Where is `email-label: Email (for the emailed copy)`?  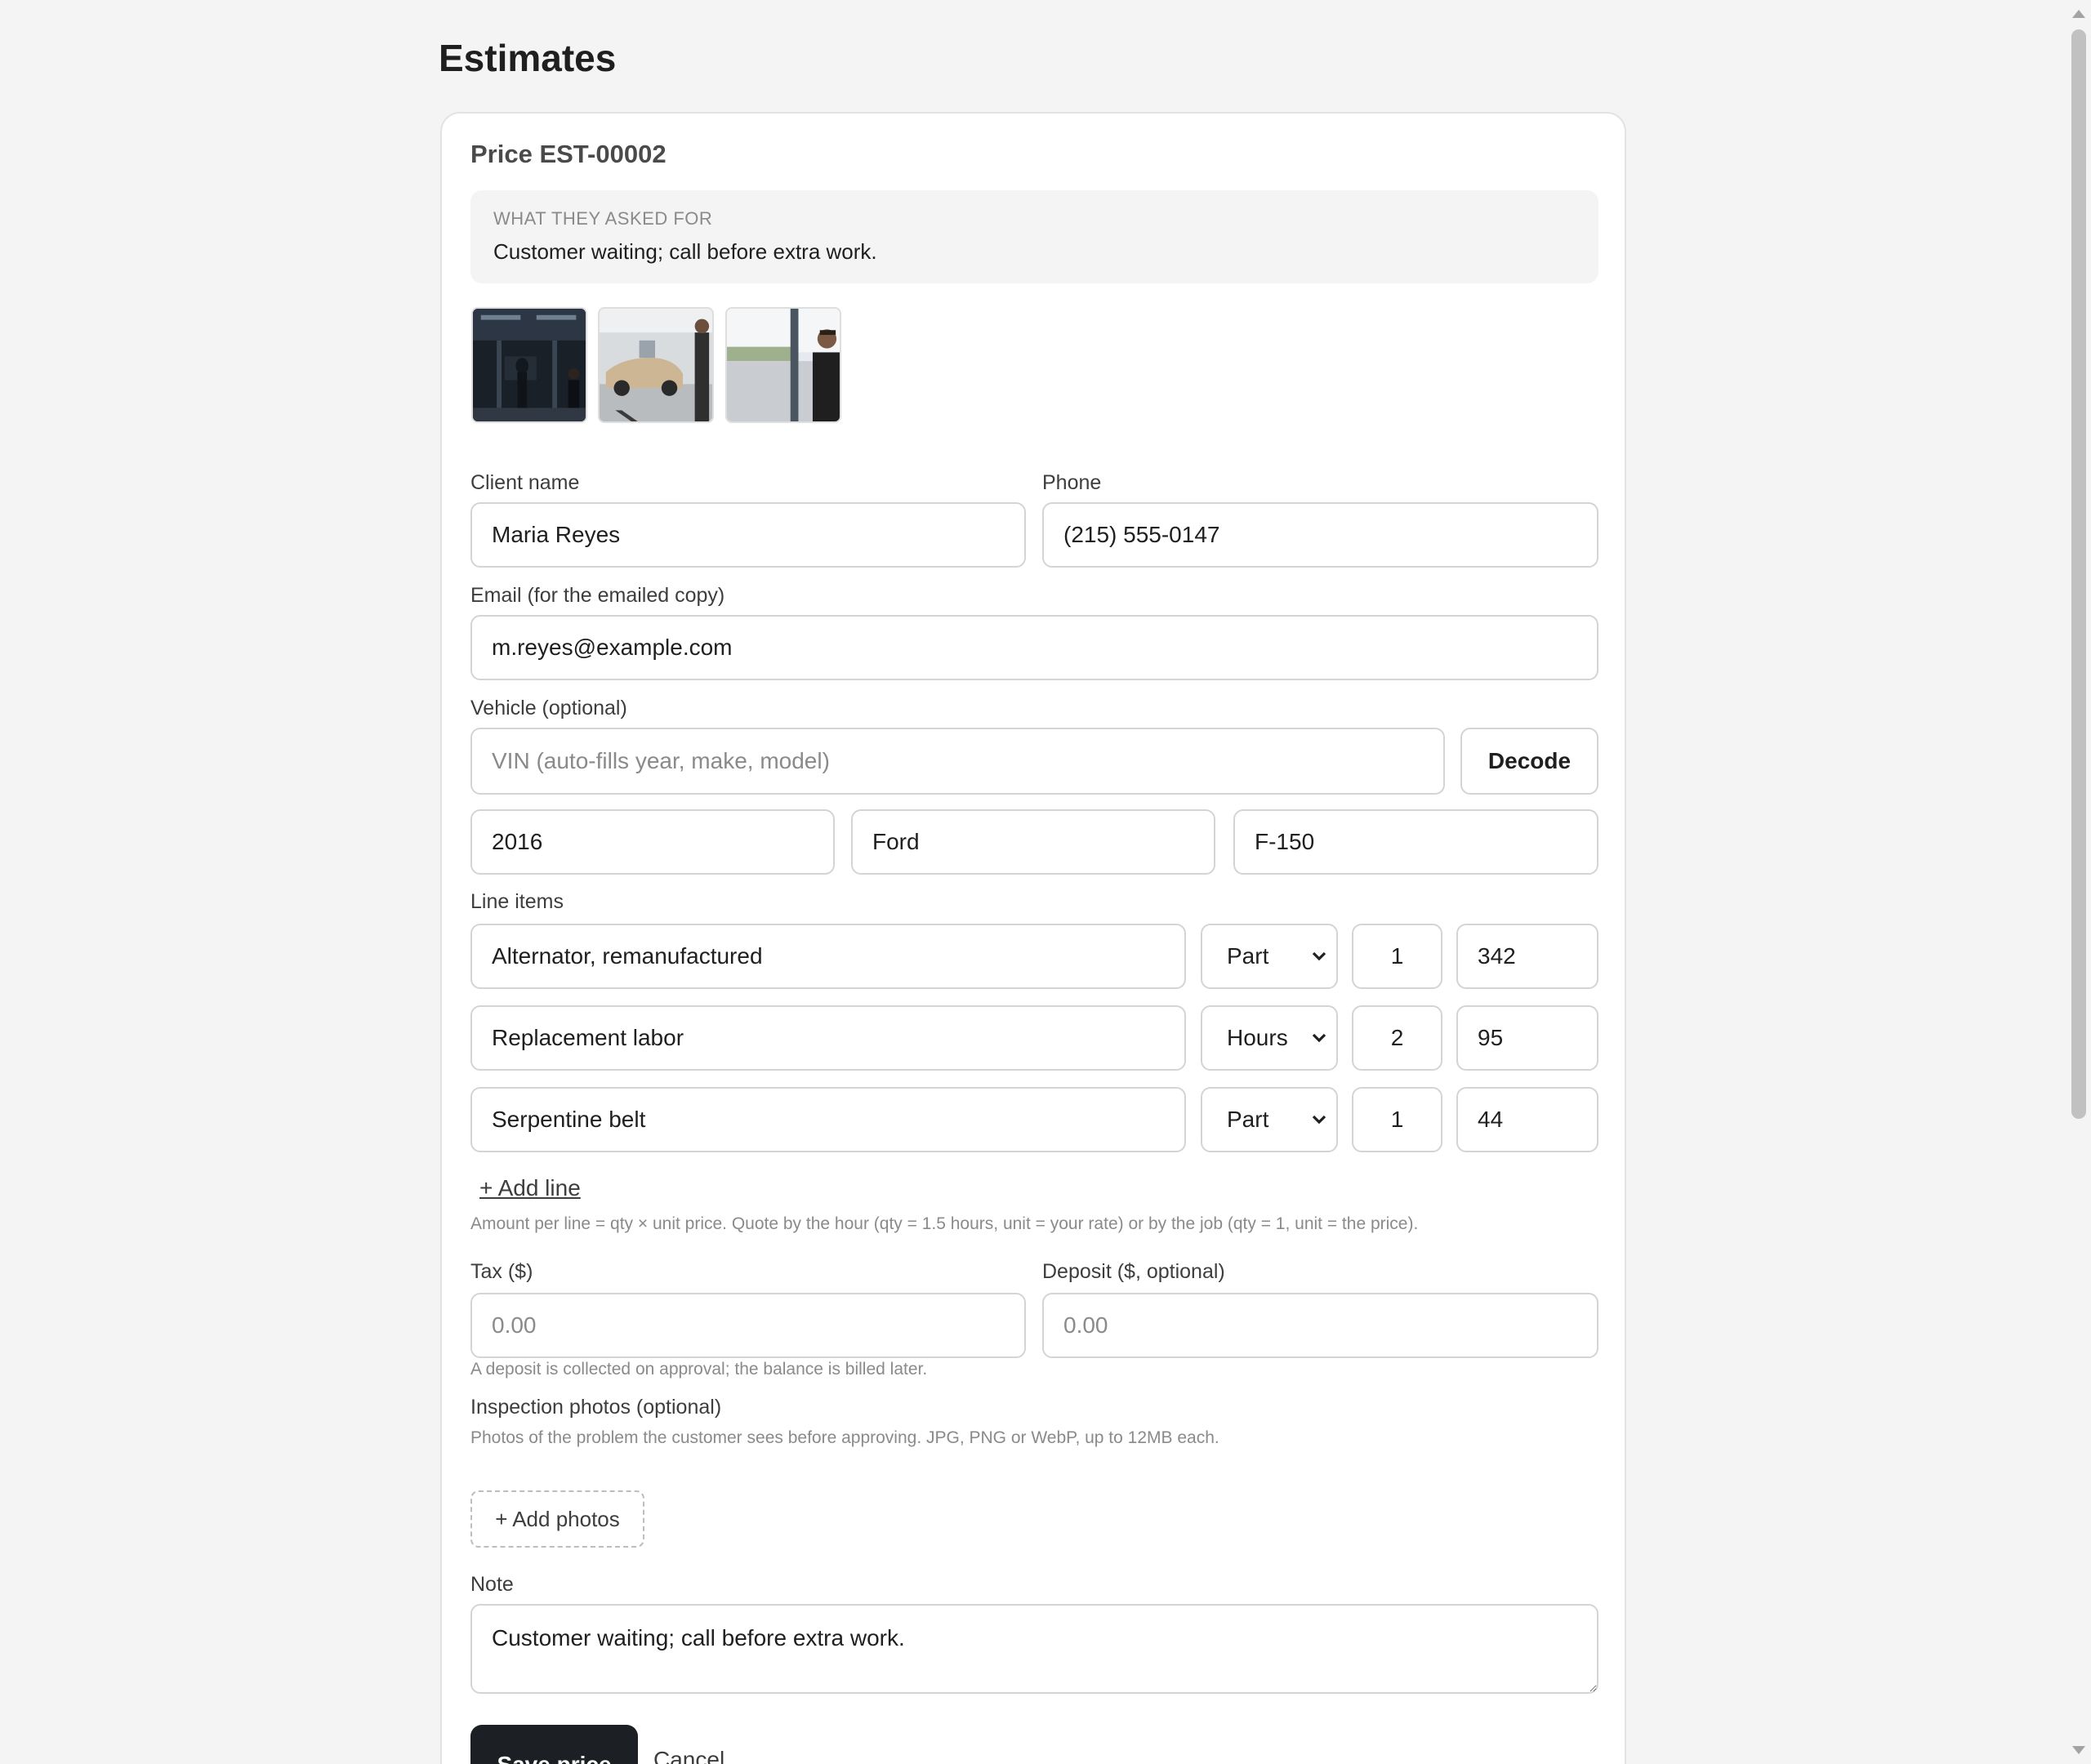
email-label: Email (for the emailed copy) is located at coordinates (597, 595).